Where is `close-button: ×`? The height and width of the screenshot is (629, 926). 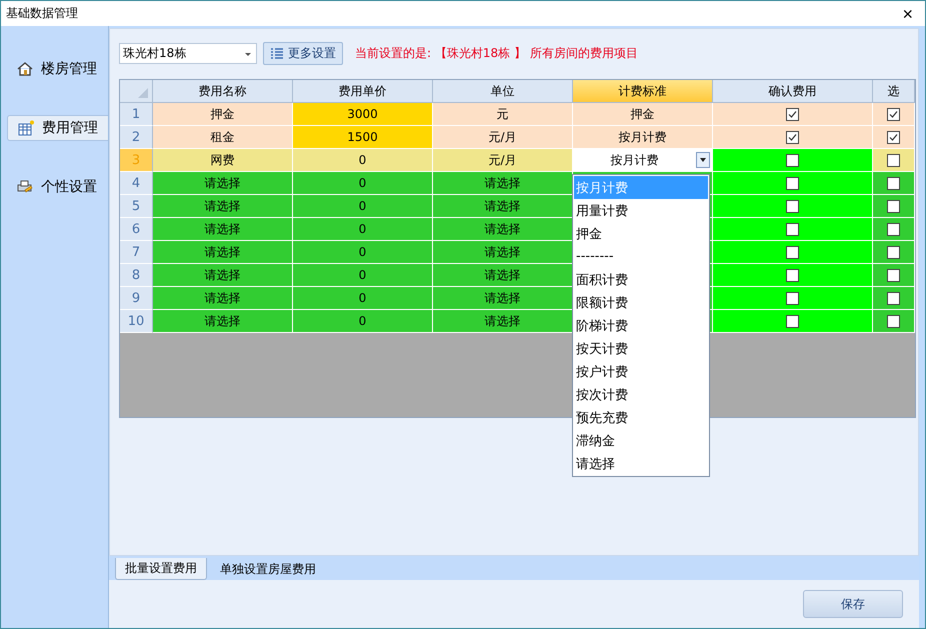
close-button: × is located at coordinates (907, 14).